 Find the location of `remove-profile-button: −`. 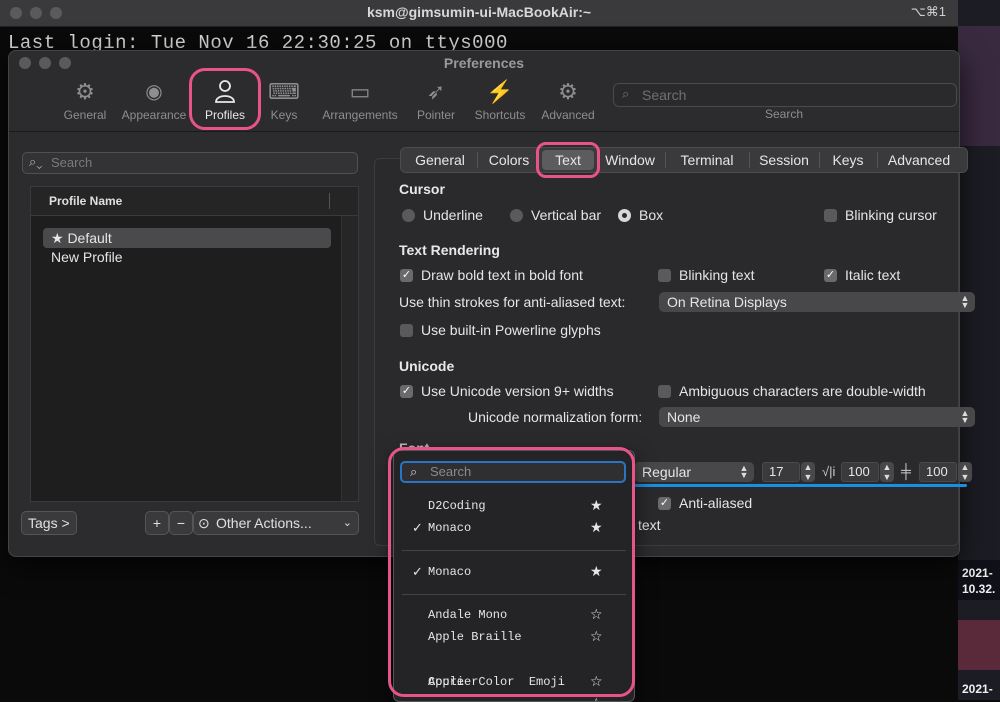

remove-profile-button: − is located at coordinates (181, 523).